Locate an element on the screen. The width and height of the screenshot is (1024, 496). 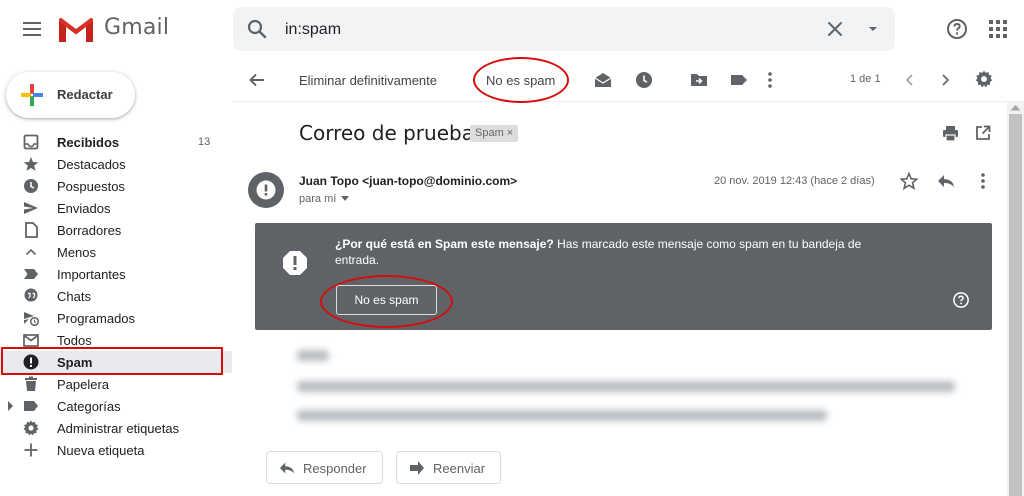
paging-count: 1 de 1 is located at coordinates (865, 79).